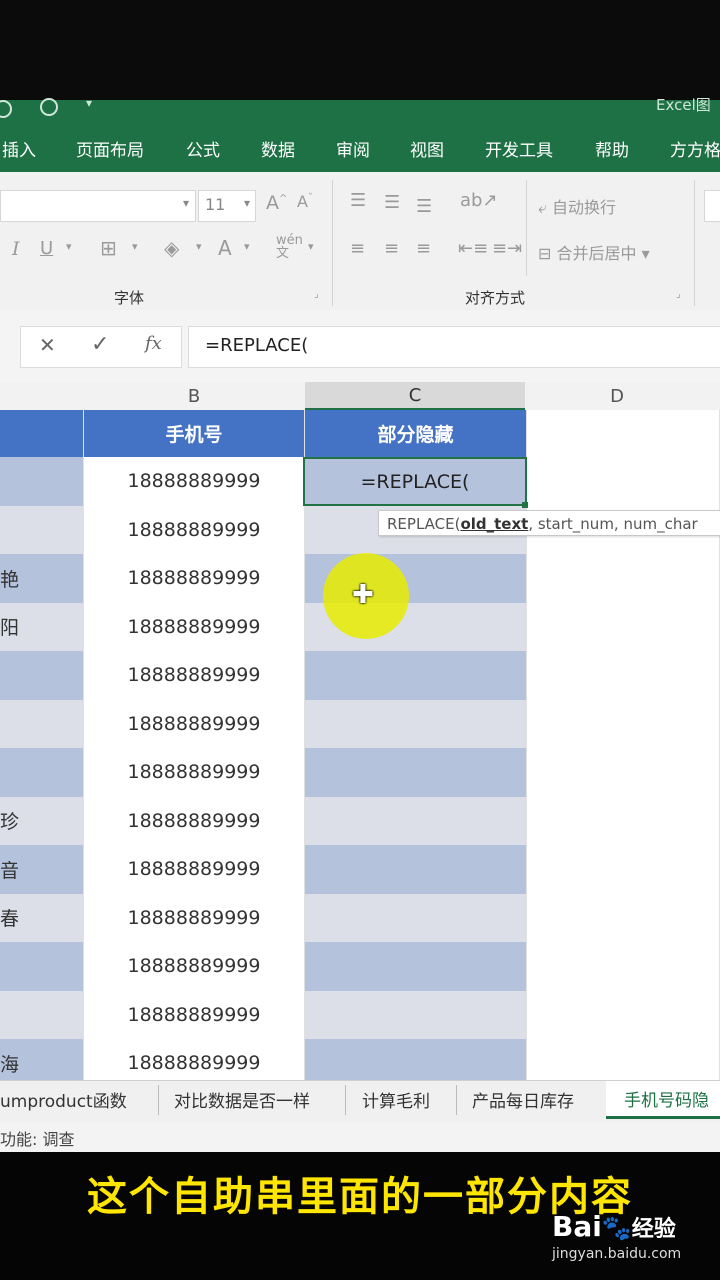 The image size is (720, 1280). What do you see at coordinates (549, 523) in the screenshot?
I see `function-tooltip: REPLACE(old_text, start_num, num_char` at bounding box center [549, 523].